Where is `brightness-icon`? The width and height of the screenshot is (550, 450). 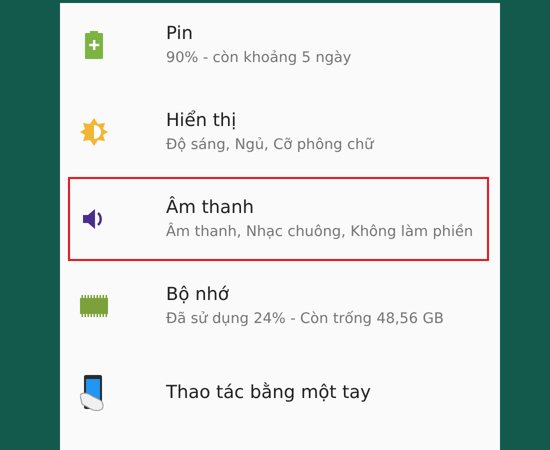
brightness-icon is located at coordinates (94, 132).